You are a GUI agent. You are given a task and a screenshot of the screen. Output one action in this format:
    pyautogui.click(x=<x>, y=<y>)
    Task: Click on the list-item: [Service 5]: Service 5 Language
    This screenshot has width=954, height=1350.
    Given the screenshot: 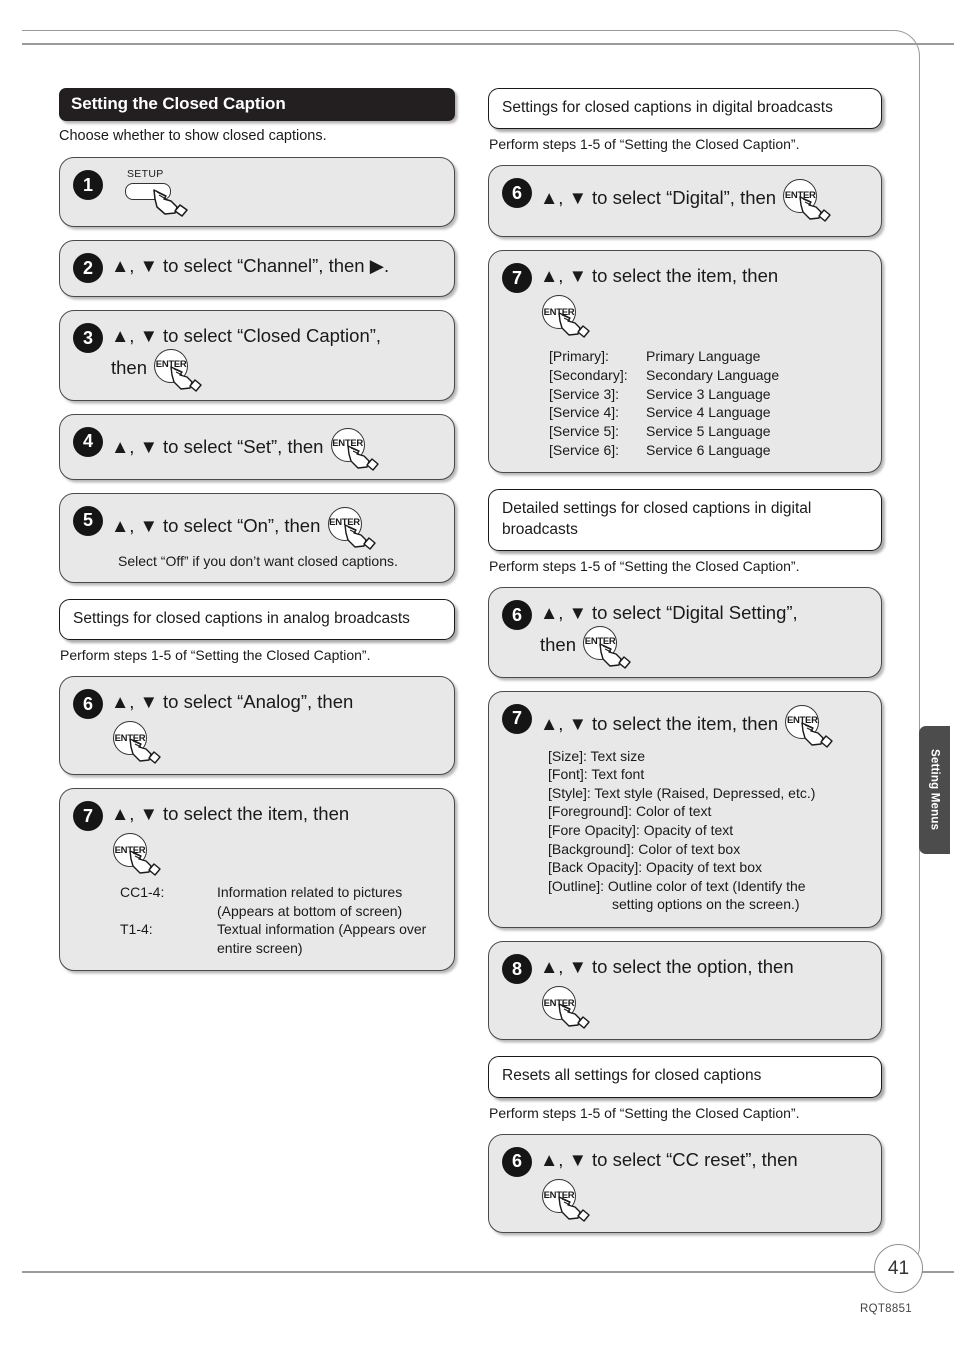 What is the action you would take?
    pyautogui.click(x=708, y=431)
    